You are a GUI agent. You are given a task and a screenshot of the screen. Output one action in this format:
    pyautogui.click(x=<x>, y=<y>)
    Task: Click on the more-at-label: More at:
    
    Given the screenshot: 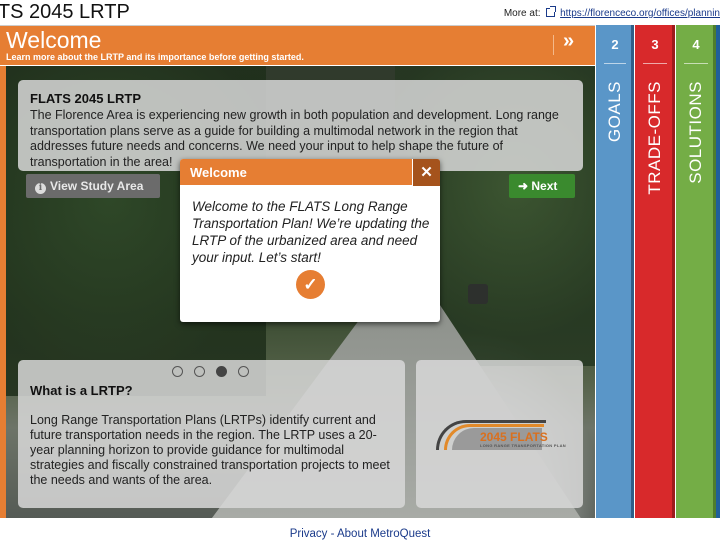 What is the action you would take?
    pyautogui.click(x=522, y=13)
    